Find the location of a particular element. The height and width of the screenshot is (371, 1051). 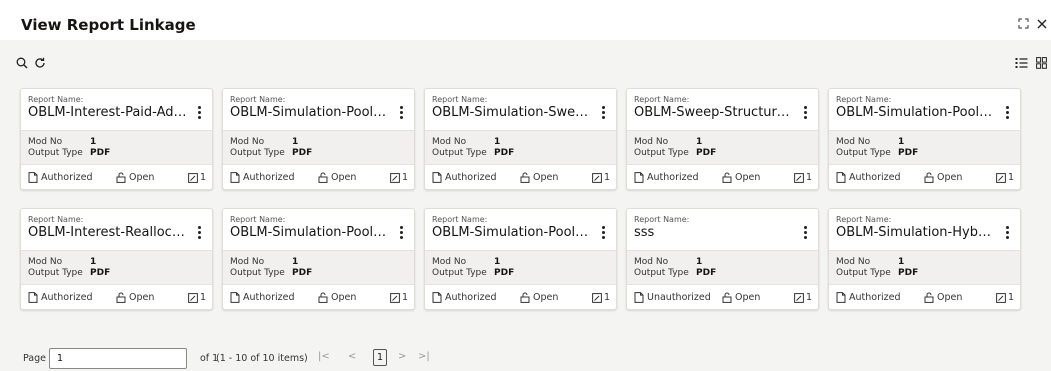

close-icon is located at coordinates (1042, 25).